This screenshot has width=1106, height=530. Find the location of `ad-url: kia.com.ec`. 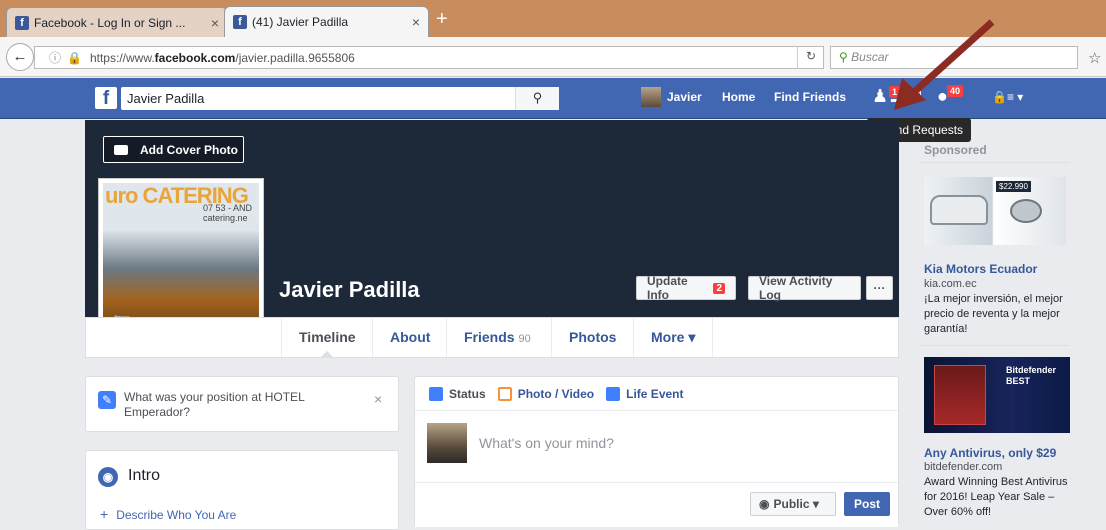

ad-url: kia.com.ec is located at coordinates (950, 284).